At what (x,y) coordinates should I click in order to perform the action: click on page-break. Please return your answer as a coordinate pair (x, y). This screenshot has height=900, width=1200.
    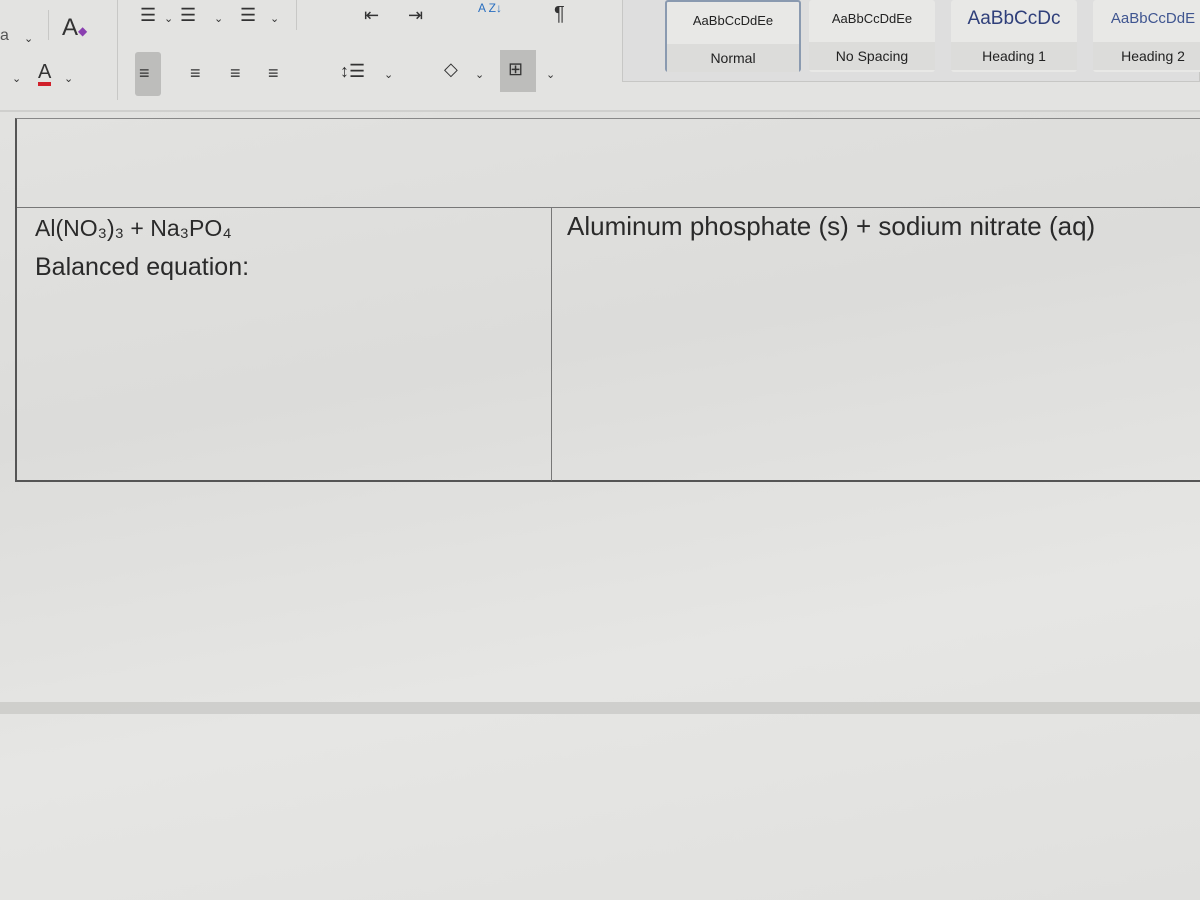
    Looking at the image, I should click on (600, 708).